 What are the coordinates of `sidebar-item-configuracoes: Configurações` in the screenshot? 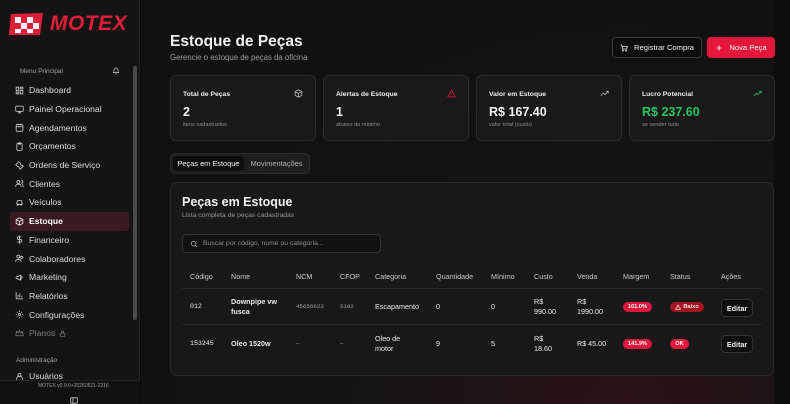 It's located at (69, 314).